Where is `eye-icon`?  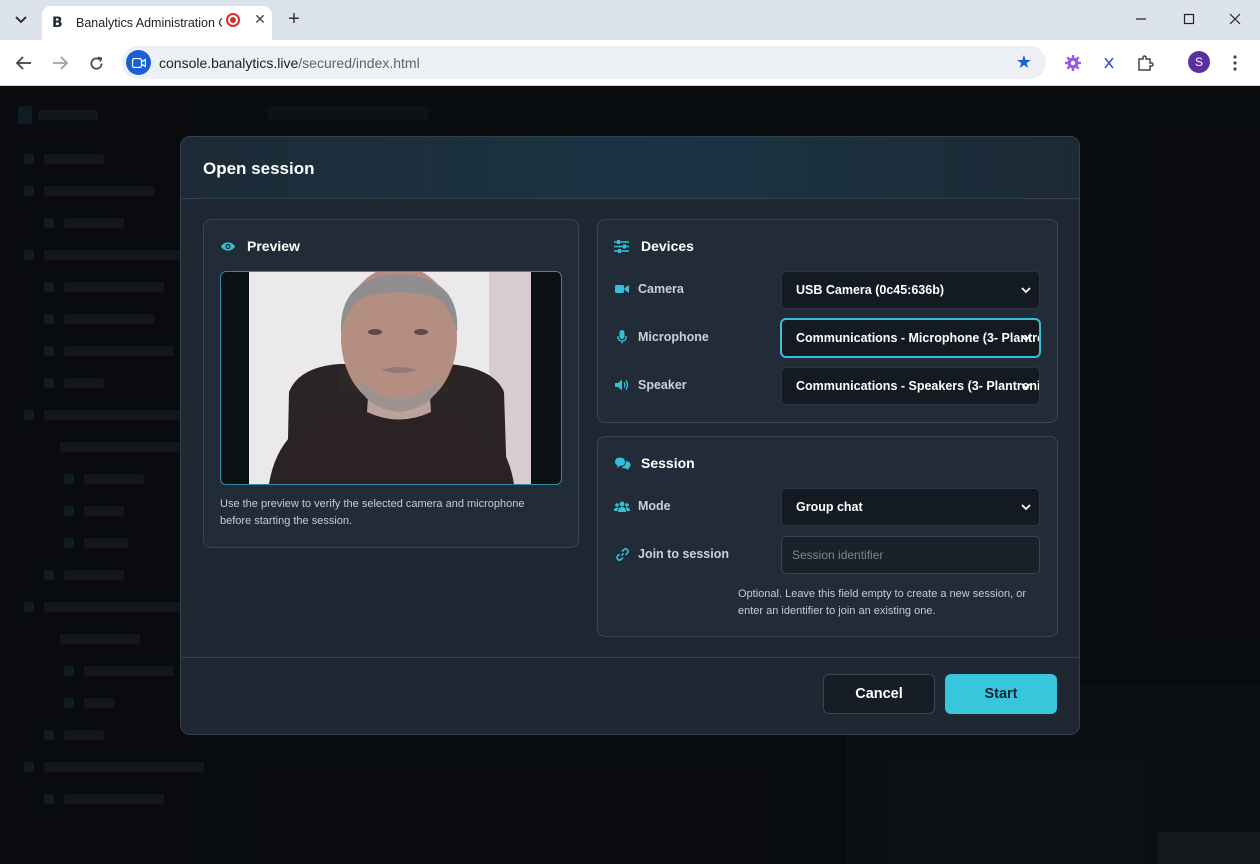
eye-icon is located at coordinates (229, 246).